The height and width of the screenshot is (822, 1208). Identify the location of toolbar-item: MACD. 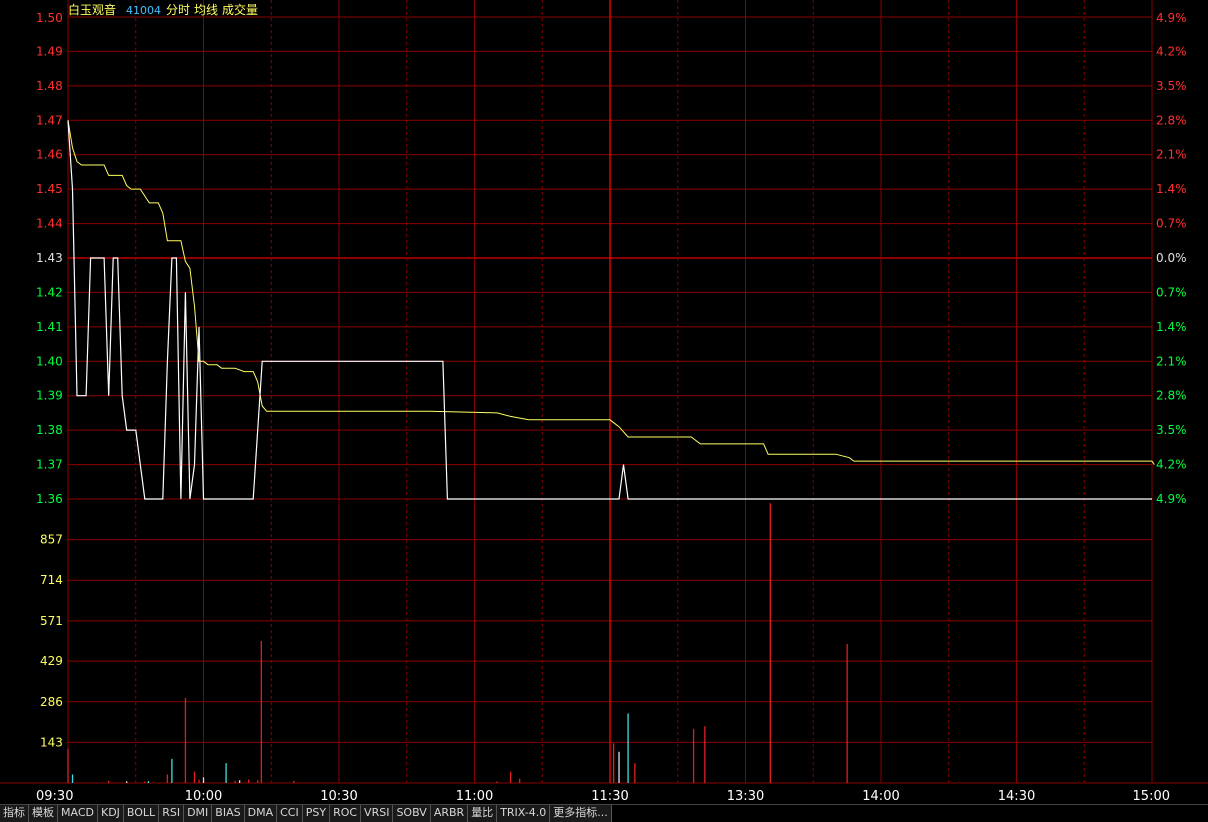
(78, 813).